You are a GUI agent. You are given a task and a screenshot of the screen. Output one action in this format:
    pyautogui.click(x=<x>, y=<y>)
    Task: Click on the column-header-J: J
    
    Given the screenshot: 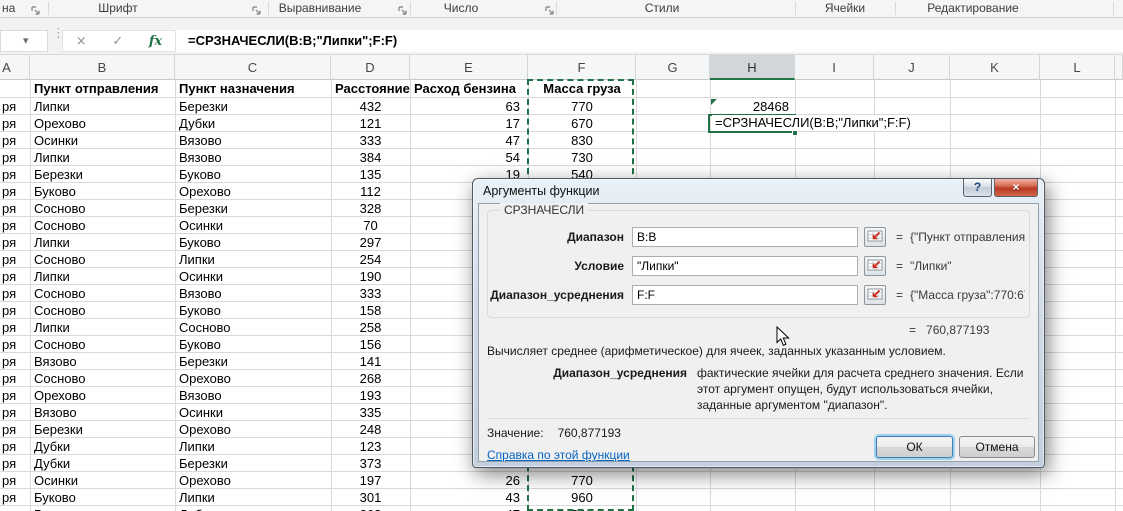 What is the action you would take?
    pyautogui.click(x=912, y=67)
    